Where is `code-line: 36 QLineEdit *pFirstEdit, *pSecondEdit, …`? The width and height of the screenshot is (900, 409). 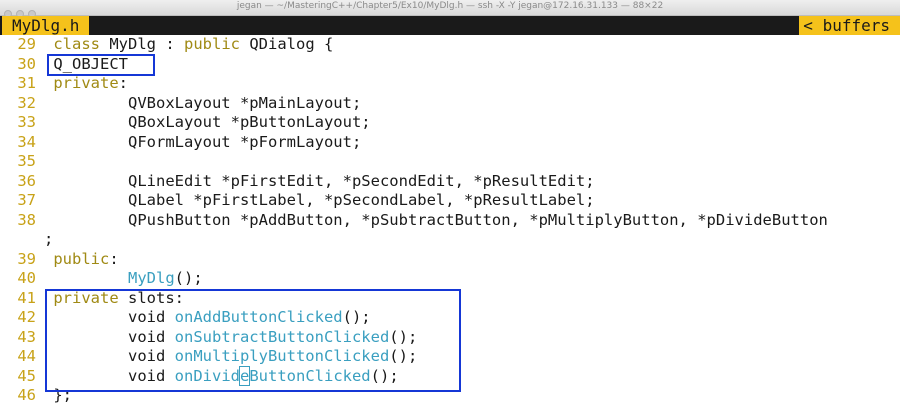 code-line: 36 QLineEdit *pFirstEdit, *pSecondEdit, … is located at coordinates (450, 182).